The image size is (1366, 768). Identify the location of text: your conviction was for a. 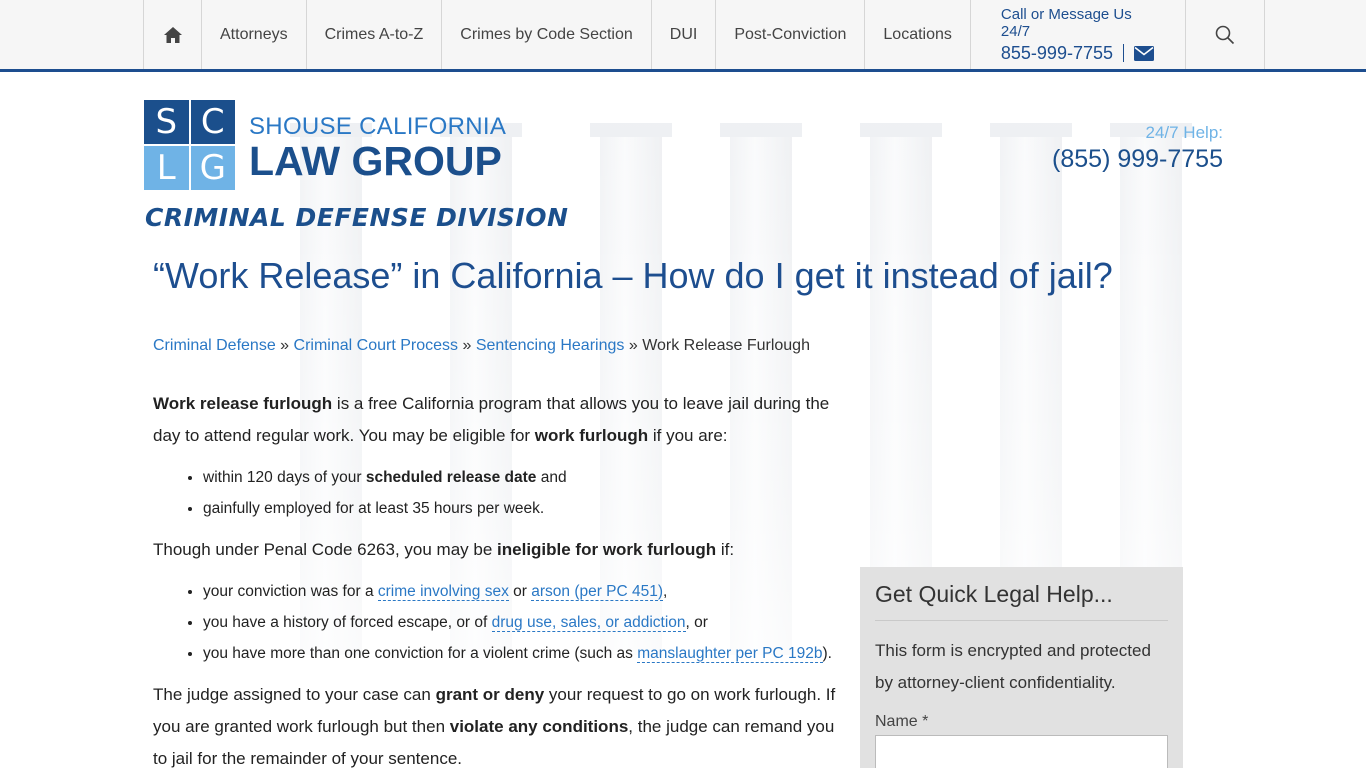
(290, 591).